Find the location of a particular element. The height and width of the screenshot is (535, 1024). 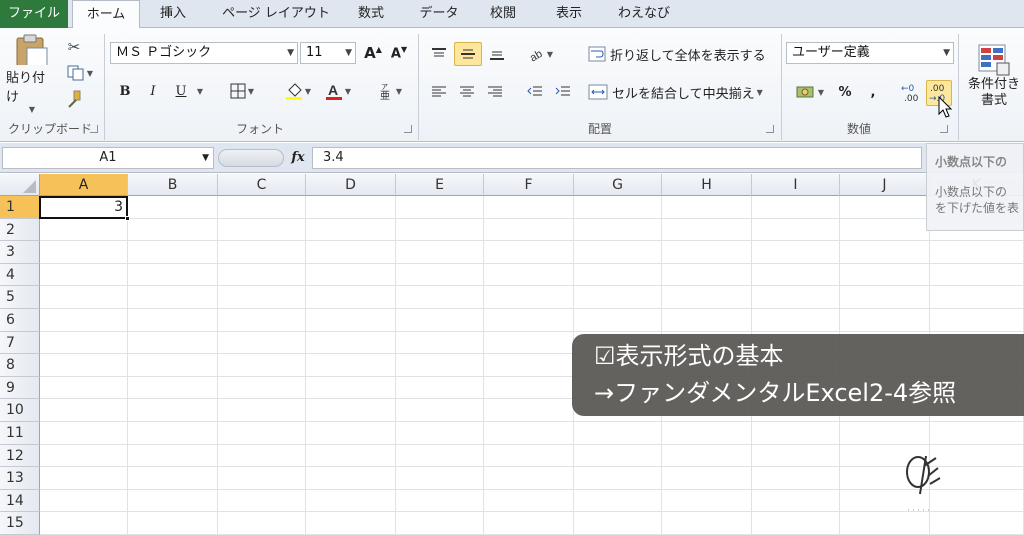

column-header-c: C is located at coordinates (262, 185).